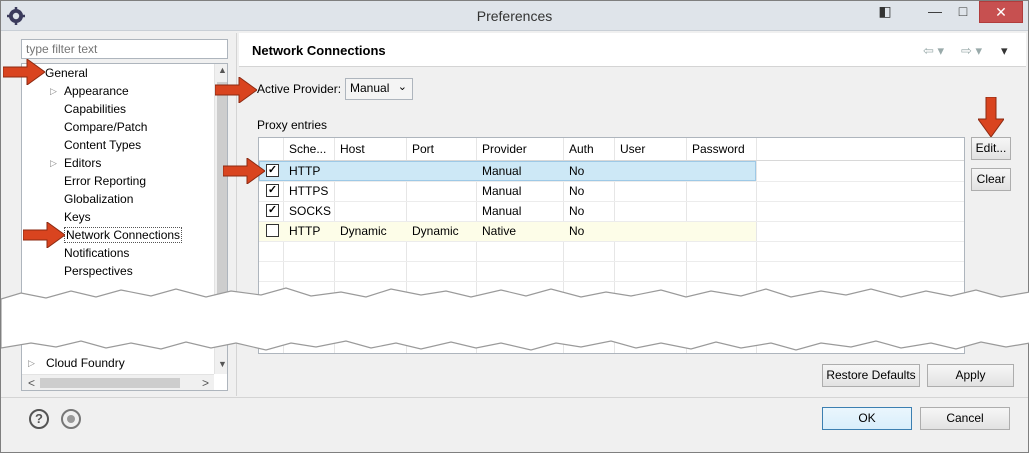 This screenshot has height=453, width=1029. What do you see at coordinates (221, 364) in the screenshot?
I see `scroll-down-icon: ▼` at bounding box center [221, 364].